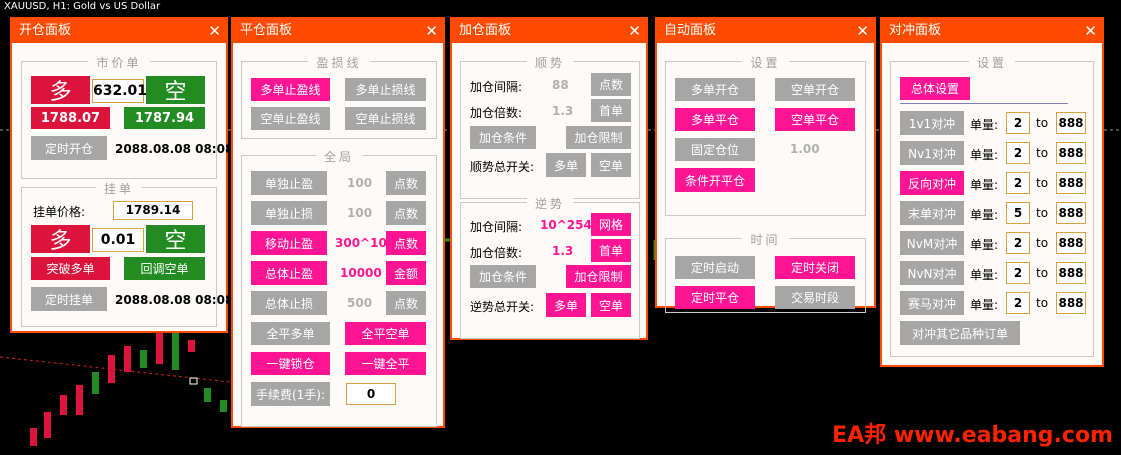 Image resolution: width=1121 pixels, height=455 pixels. Describe the element at coordinates (1071, 273) in the screenshot. I see `hedge-nvn-max-input: 888` at that location.